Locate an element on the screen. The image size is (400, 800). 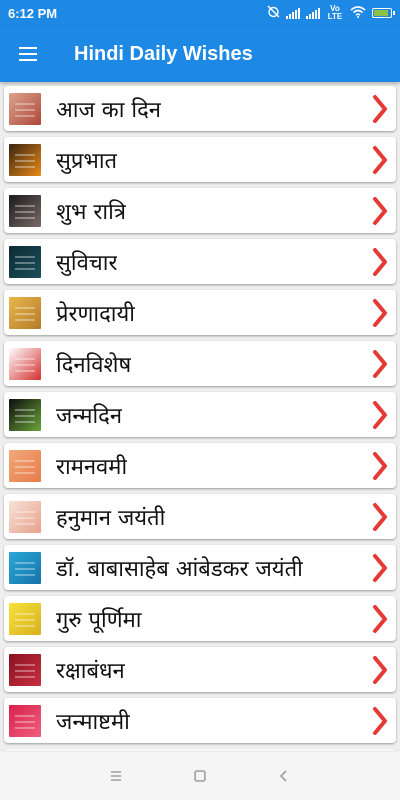
back-icon is located at coordinates (283, 776).